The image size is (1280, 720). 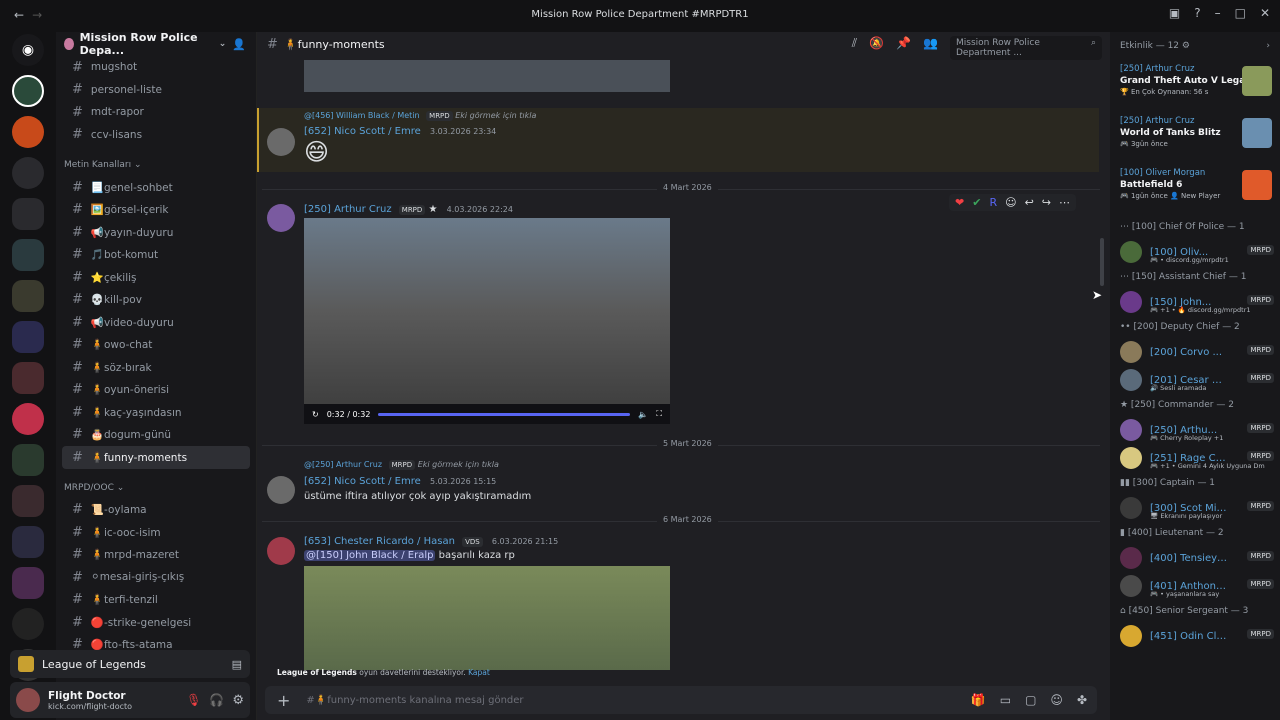 I want to click on channel-item: # 🔴-strike-genelgesi, so click(x=156, y=622).